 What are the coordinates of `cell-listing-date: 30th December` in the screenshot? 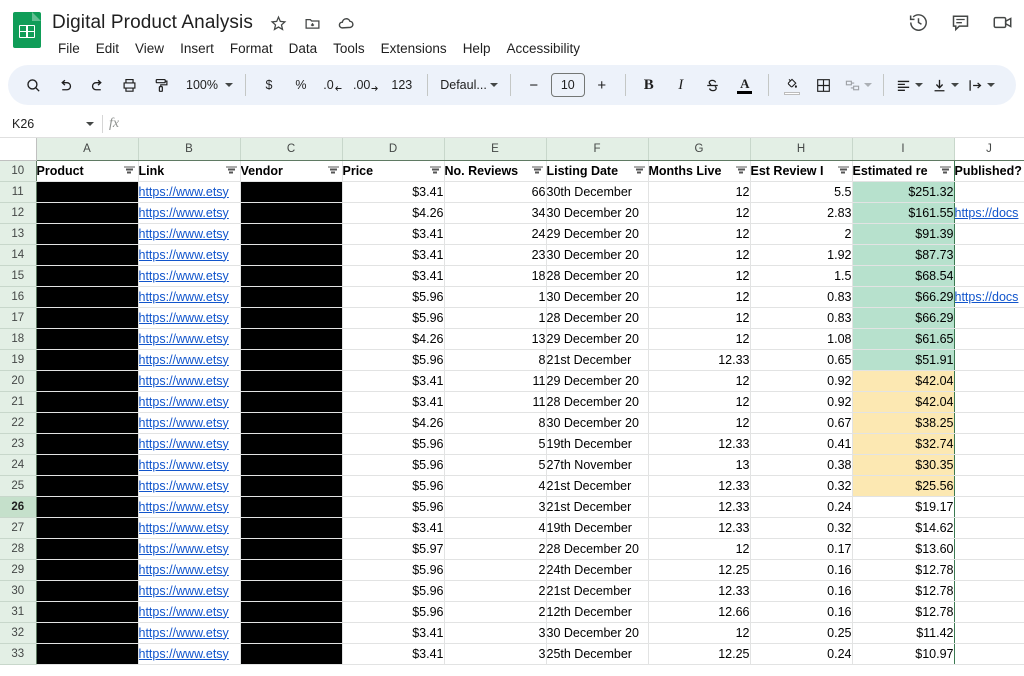 It's located at (597, 192).